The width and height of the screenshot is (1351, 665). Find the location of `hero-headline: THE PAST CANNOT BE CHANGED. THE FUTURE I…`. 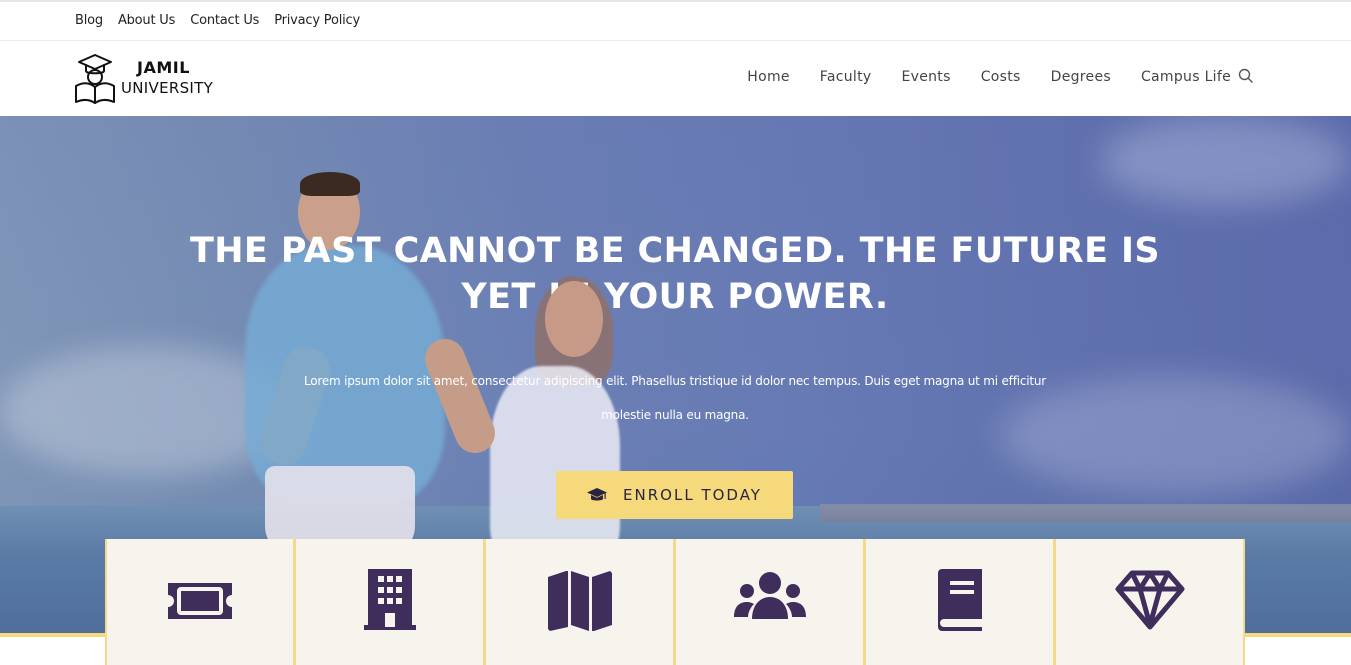

hero-headline: THE PAST CANNOT BE CHANGED. THE FUTURE I… is located at coordinates (675, 274).